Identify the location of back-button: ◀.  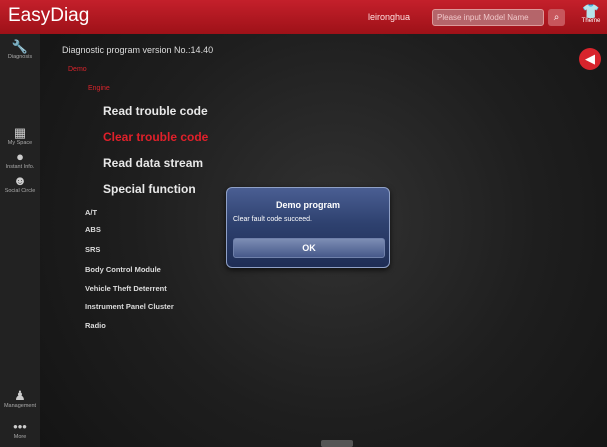
(590, 59).